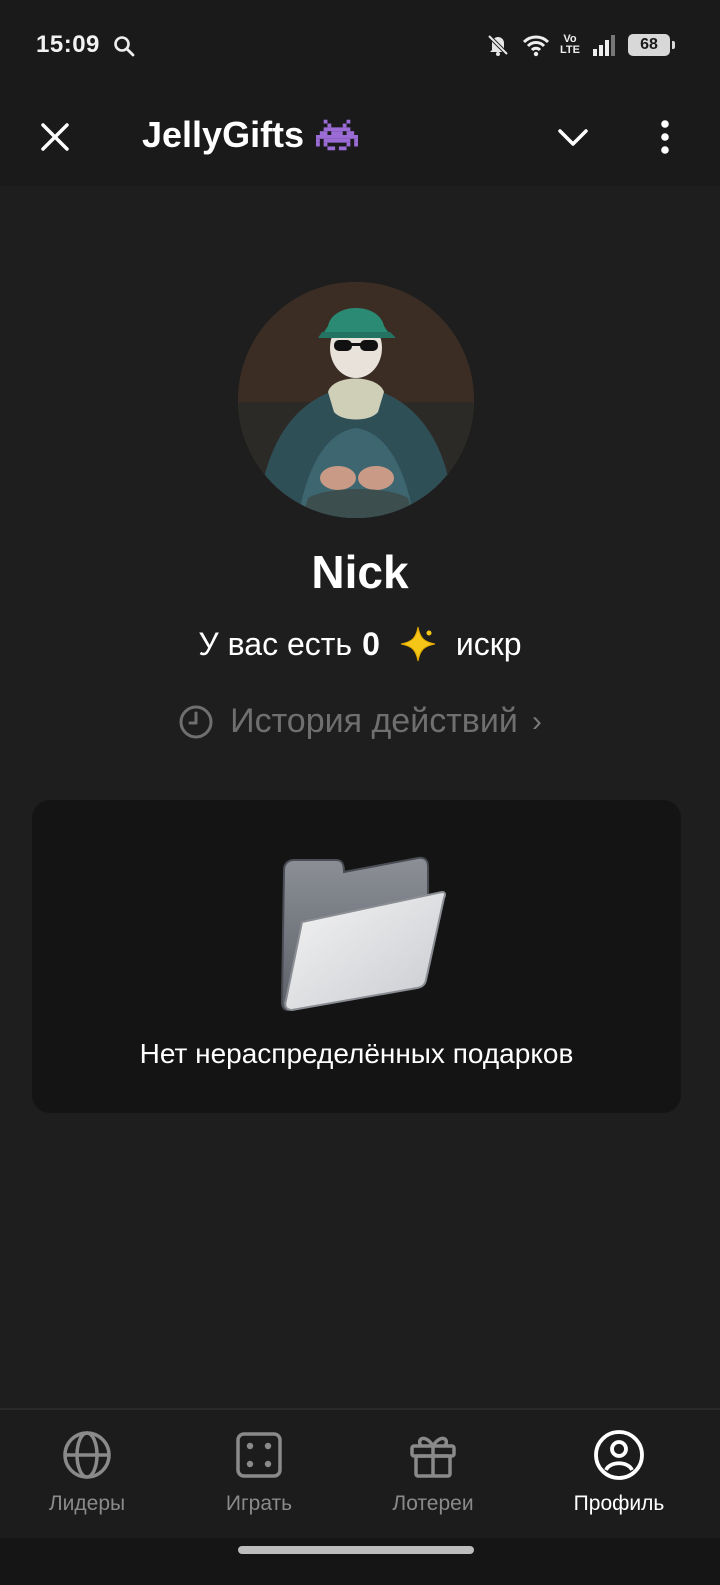 This screenshot has width=720, height=1585. Describe the element at coordinates (488, 643) in the screenshot. I see `balance-suffix: искр` at that location.